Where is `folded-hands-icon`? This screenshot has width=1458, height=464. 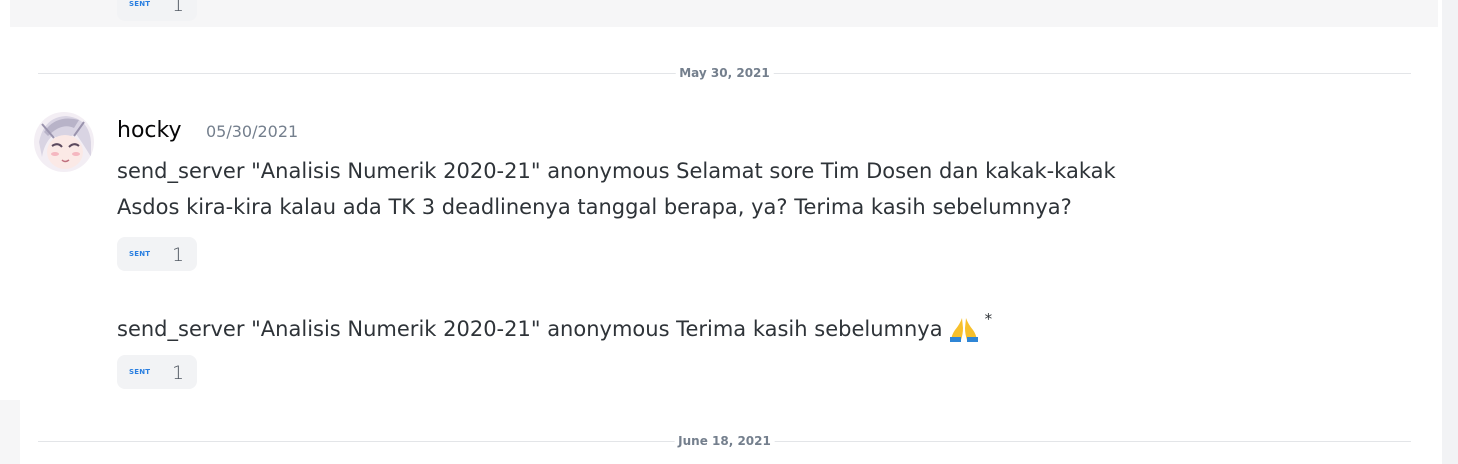
folded-hands-icon is located at coordinates (964, 329).